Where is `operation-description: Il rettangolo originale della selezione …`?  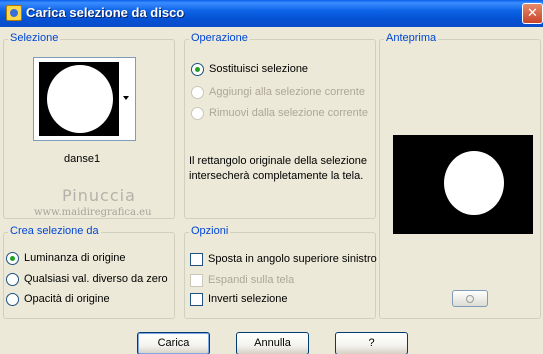
operation-description: Il rettangolo originale della selezione … is located at coordinates (278, 168).